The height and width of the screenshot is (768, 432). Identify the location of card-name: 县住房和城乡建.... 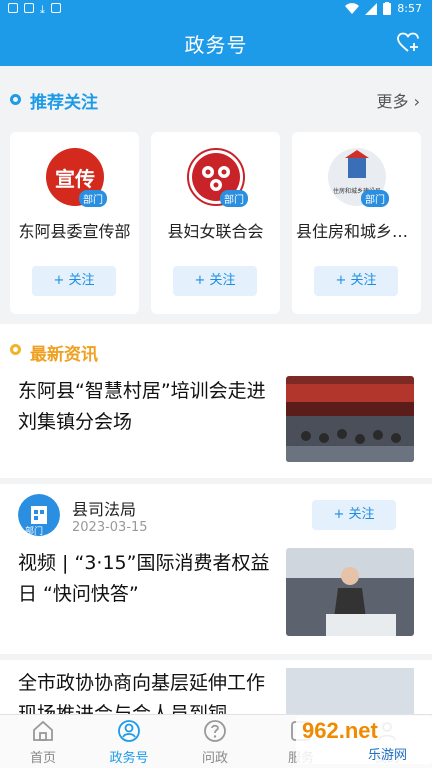
(358, 231).